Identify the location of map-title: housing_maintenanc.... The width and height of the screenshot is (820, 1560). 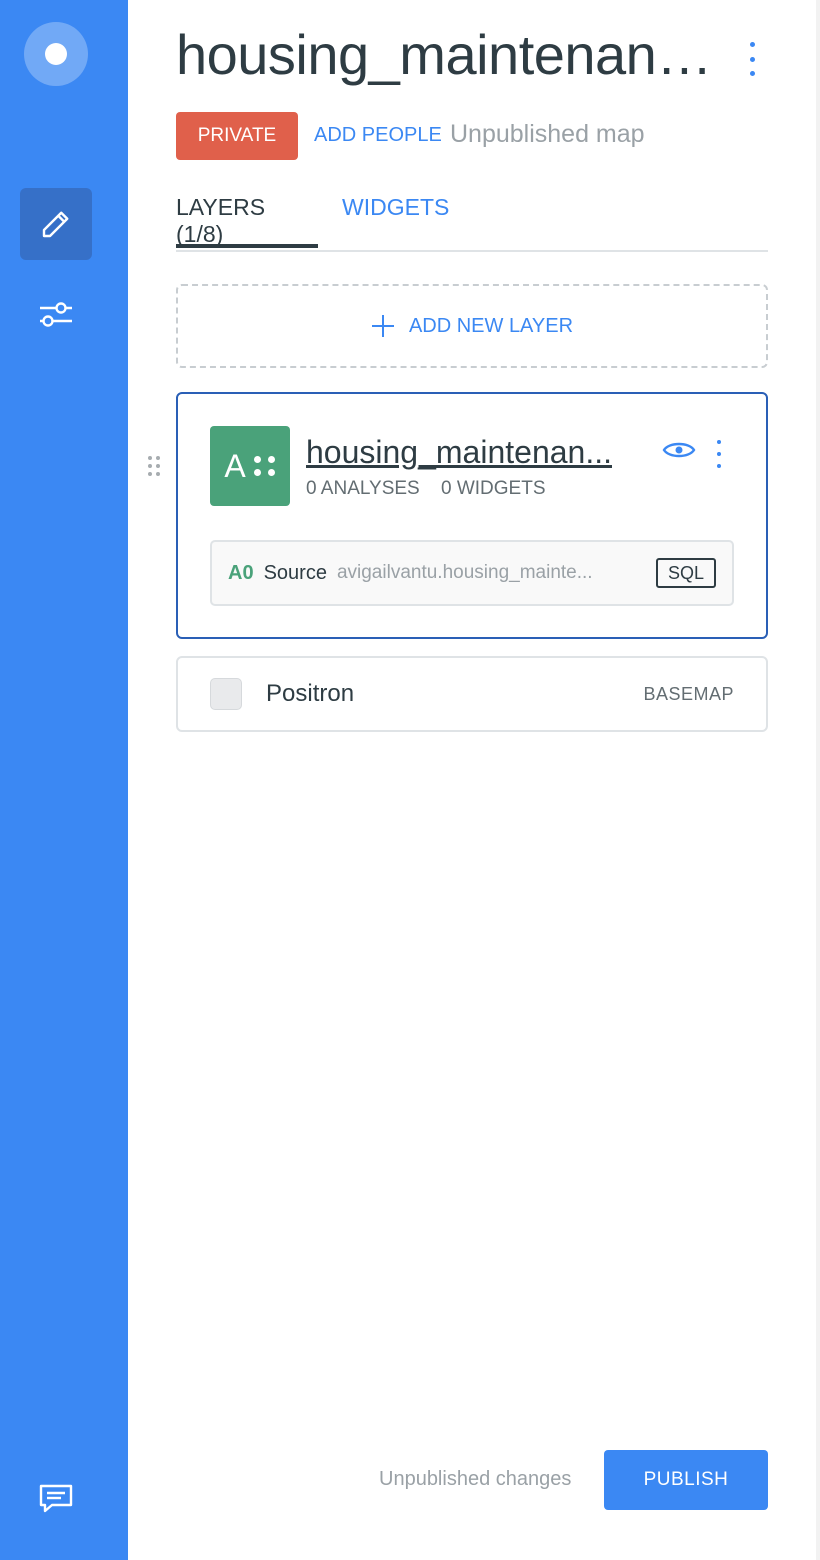
(446, 55).